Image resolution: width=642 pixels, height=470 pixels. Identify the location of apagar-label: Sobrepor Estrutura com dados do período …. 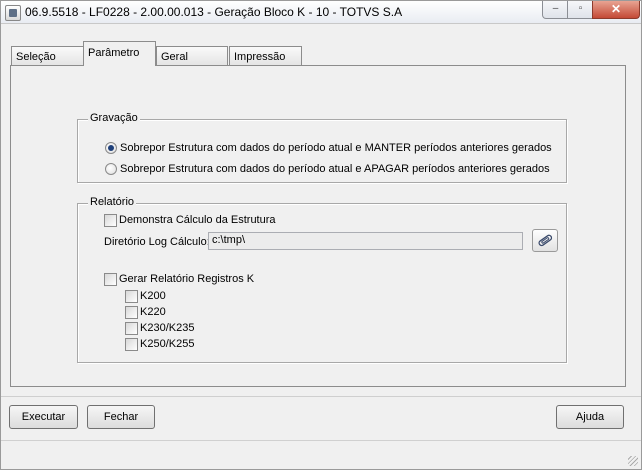
(335, 169).